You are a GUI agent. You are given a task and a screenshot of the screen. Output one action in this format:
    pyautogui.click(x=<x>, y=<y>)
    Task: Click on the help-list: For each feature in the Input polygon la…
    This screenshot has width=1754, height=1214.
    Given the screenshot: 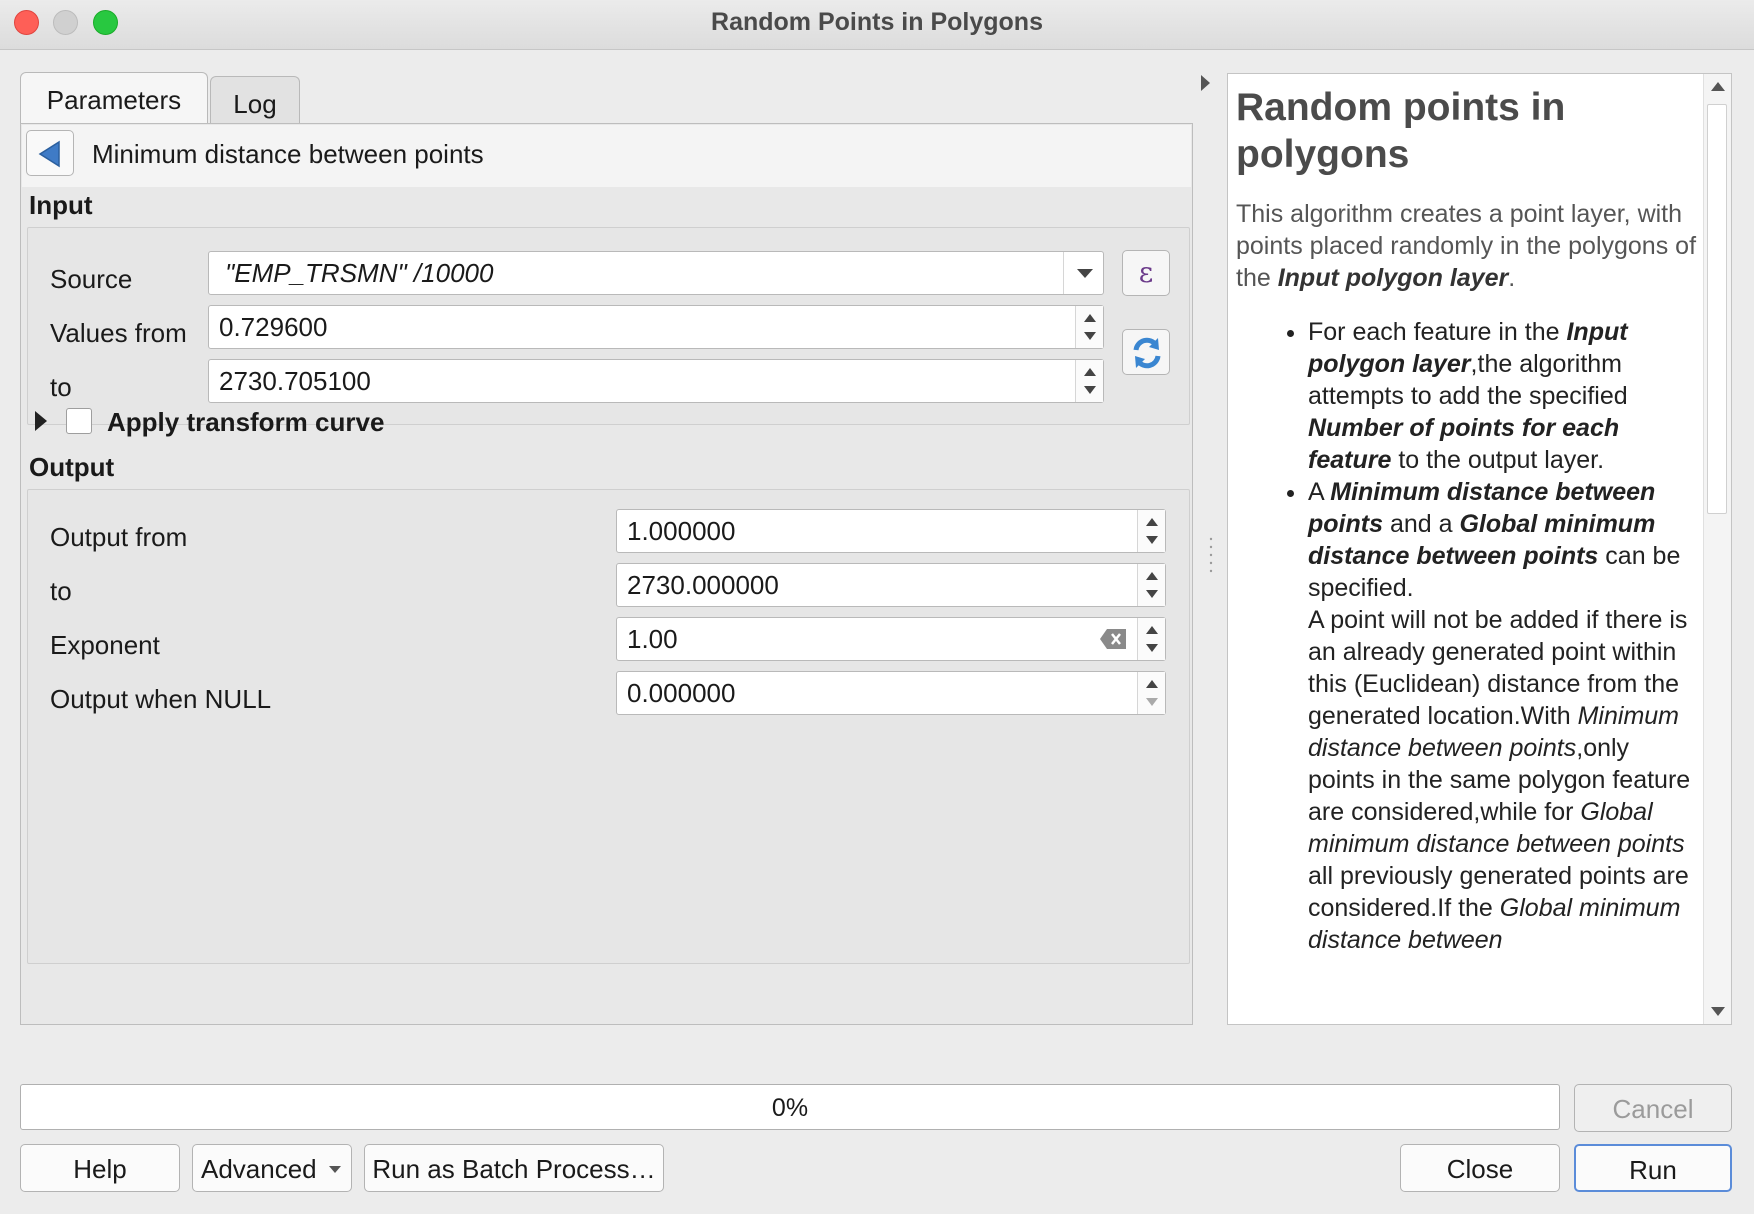 What is the action you would take?
    pyautogui.click(x=1468, y=636)
    